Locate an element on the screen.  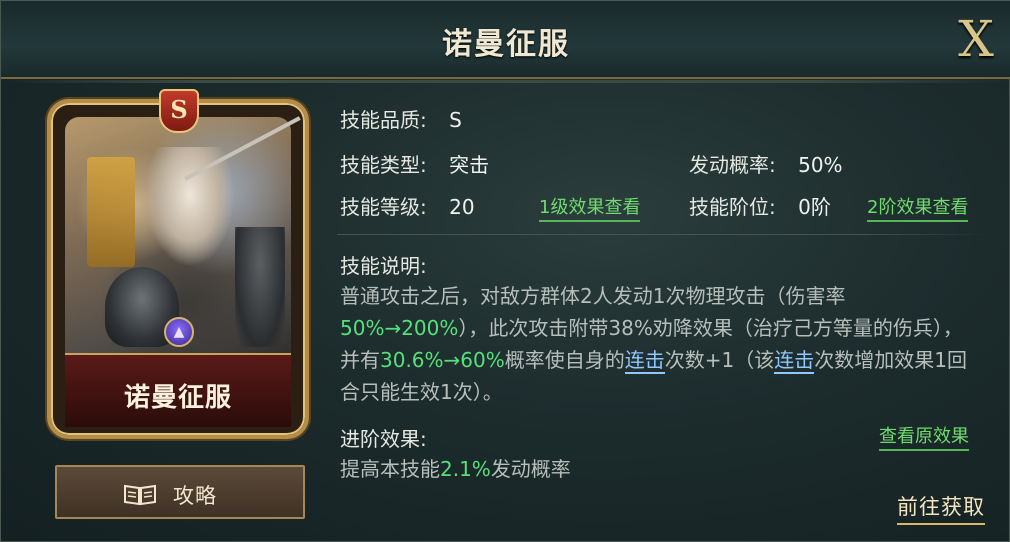
chance-value: 50% is located at coordinates (820, 165).